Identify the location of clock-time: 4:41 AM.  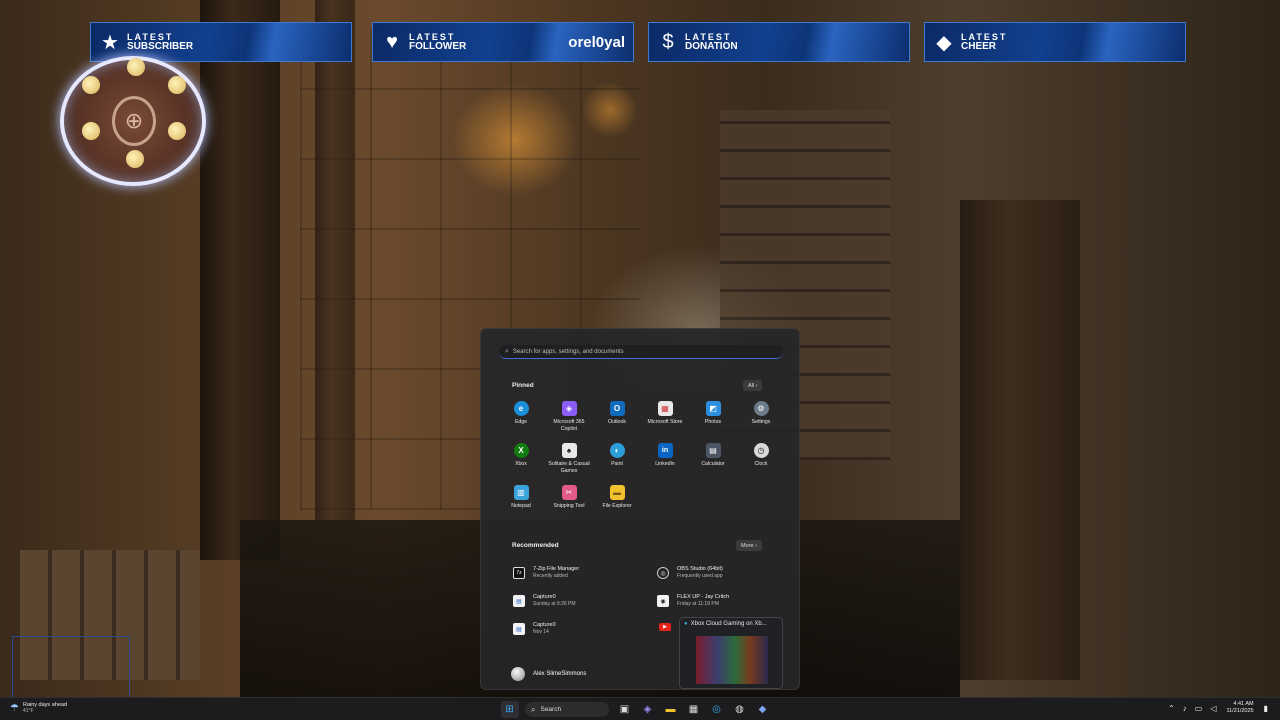
(1243, 704).